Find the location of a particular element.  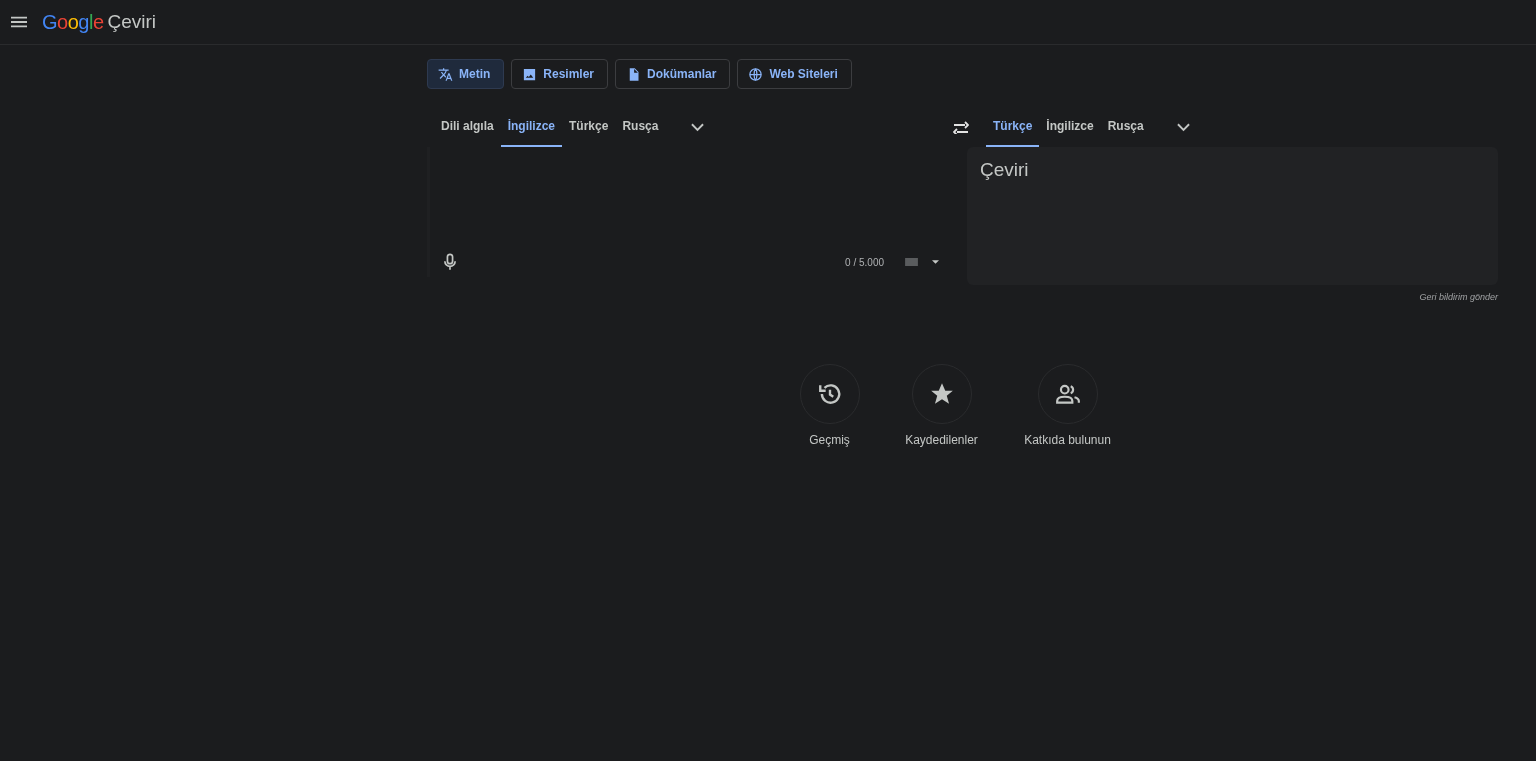

history-icon is located at coordinates (829, 394).